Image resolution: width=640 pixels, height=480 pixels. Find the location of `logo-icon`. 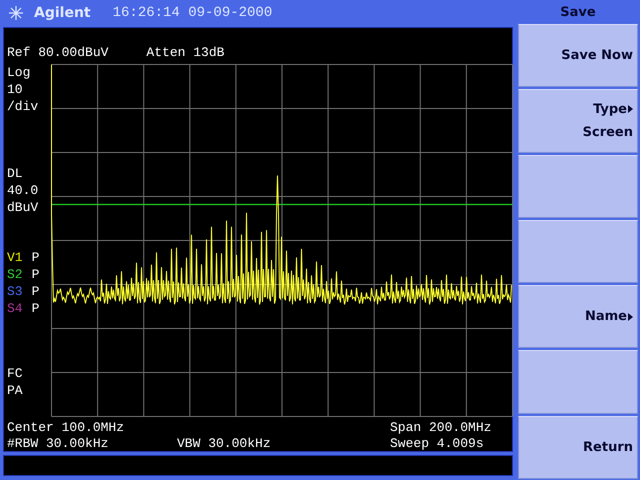

logo-icon is located at coordinates (16, 12).